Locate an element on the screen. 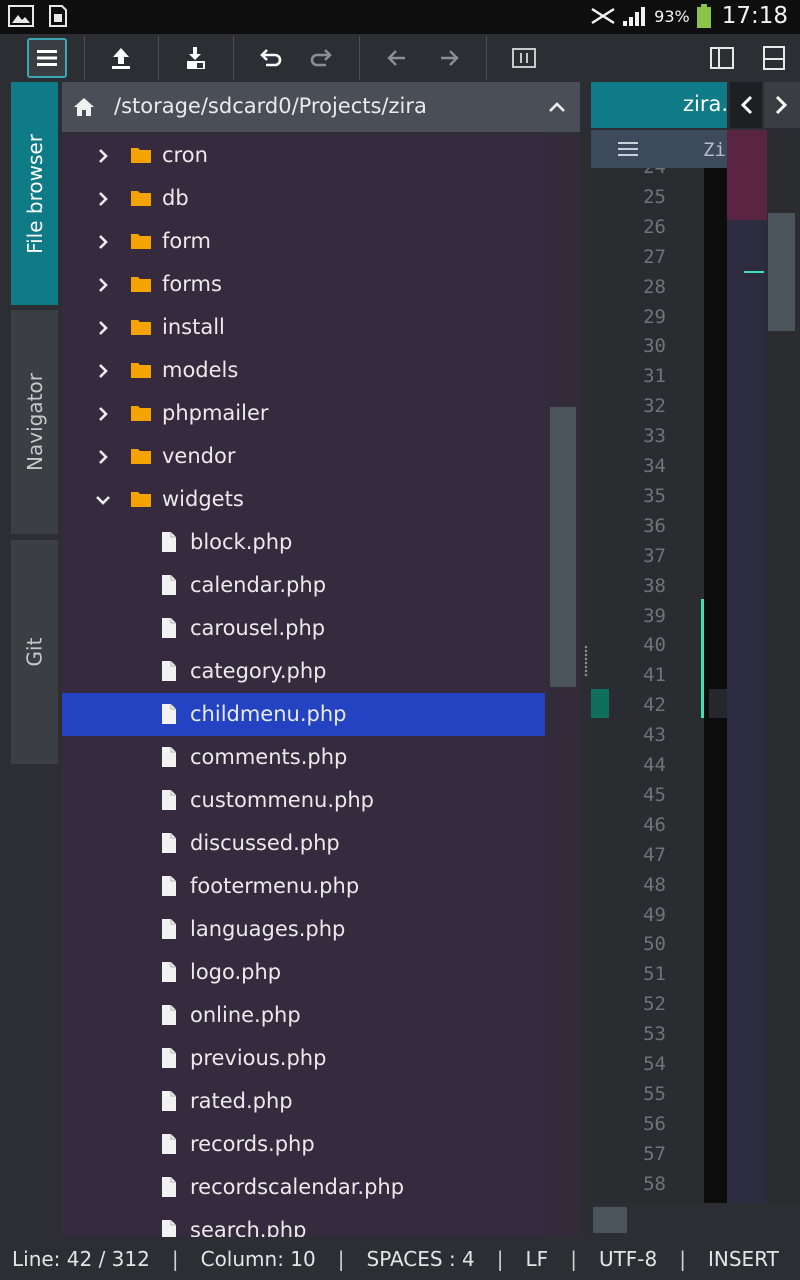 This screenshot has width=800, height=1280. file-row: block.php is located at coordinates (303, 542).